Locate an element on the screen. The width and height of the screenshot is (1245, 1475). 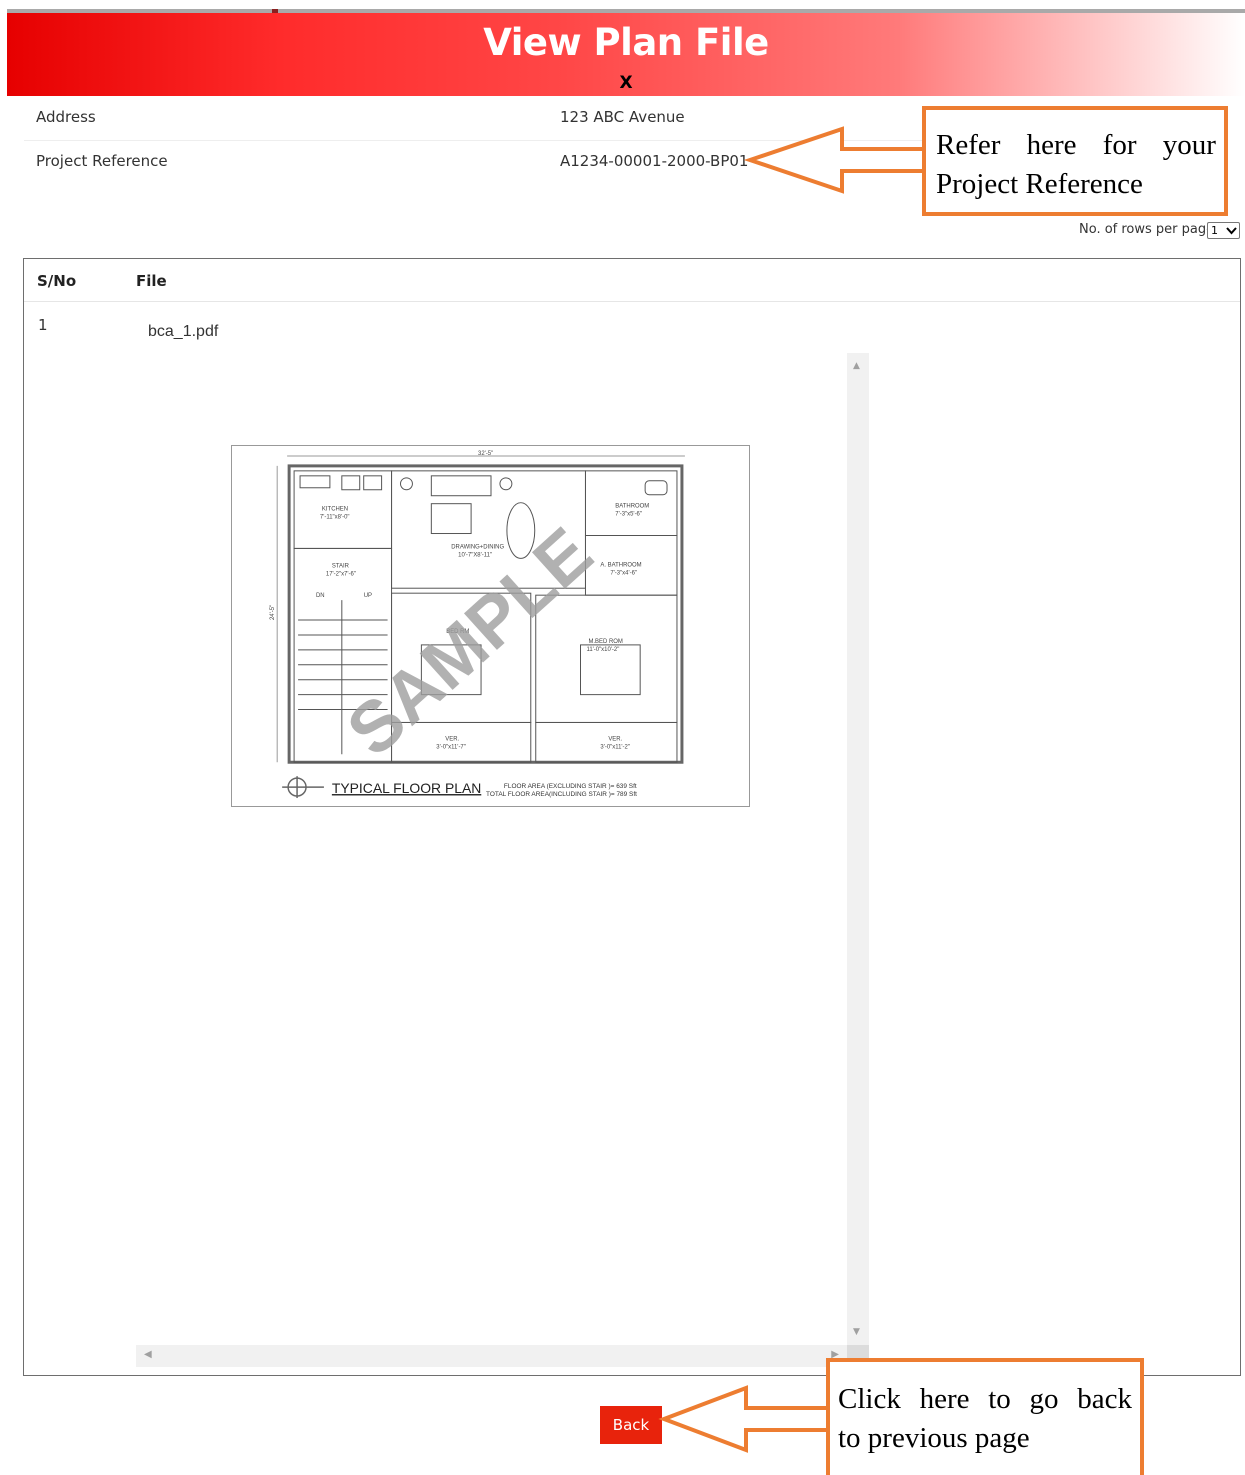
plan-size-stair: 17'-2"x7'-6" is located at coordinates (341, 574).